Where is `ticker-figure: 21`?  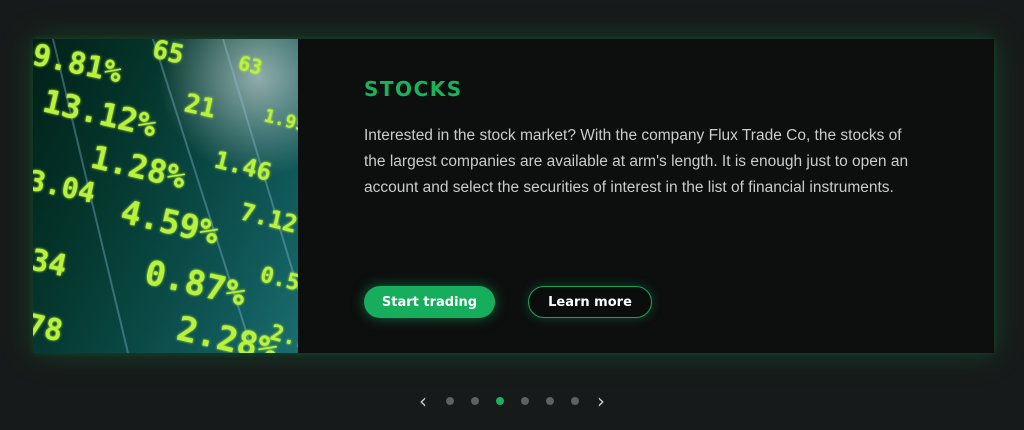
ticker-figure: 21 is located at coordinates (199, 107).